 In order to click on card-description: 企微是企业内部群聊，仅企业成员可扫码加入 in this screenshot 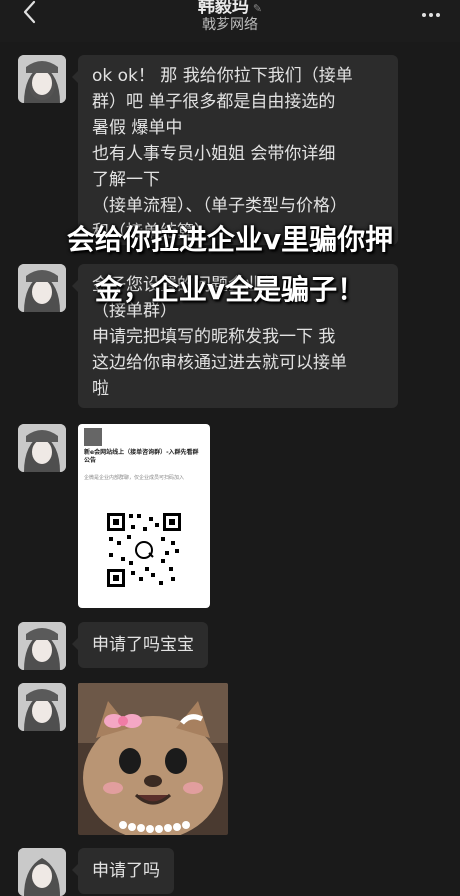, I will do `click(134, 478)`.